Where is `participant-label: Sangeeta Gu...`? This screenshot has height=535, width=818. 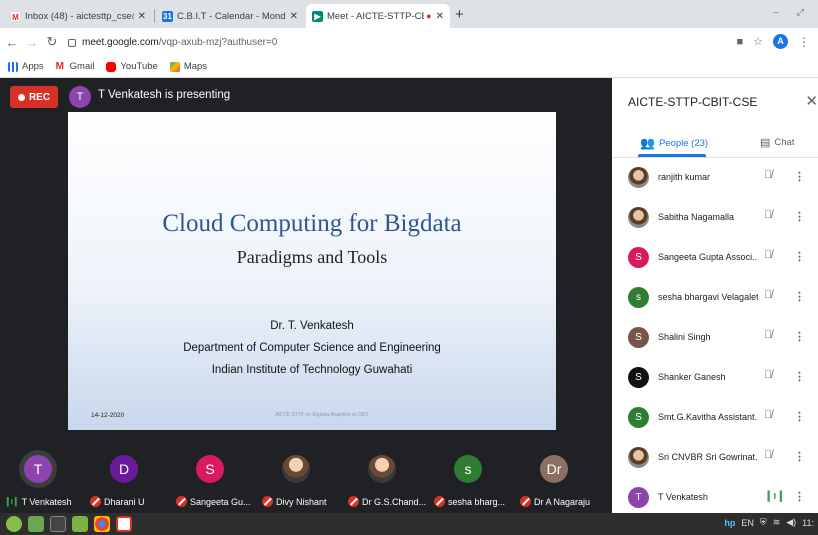
participant-label: Sangeeta Gu... is located at coordinates (213, 501).